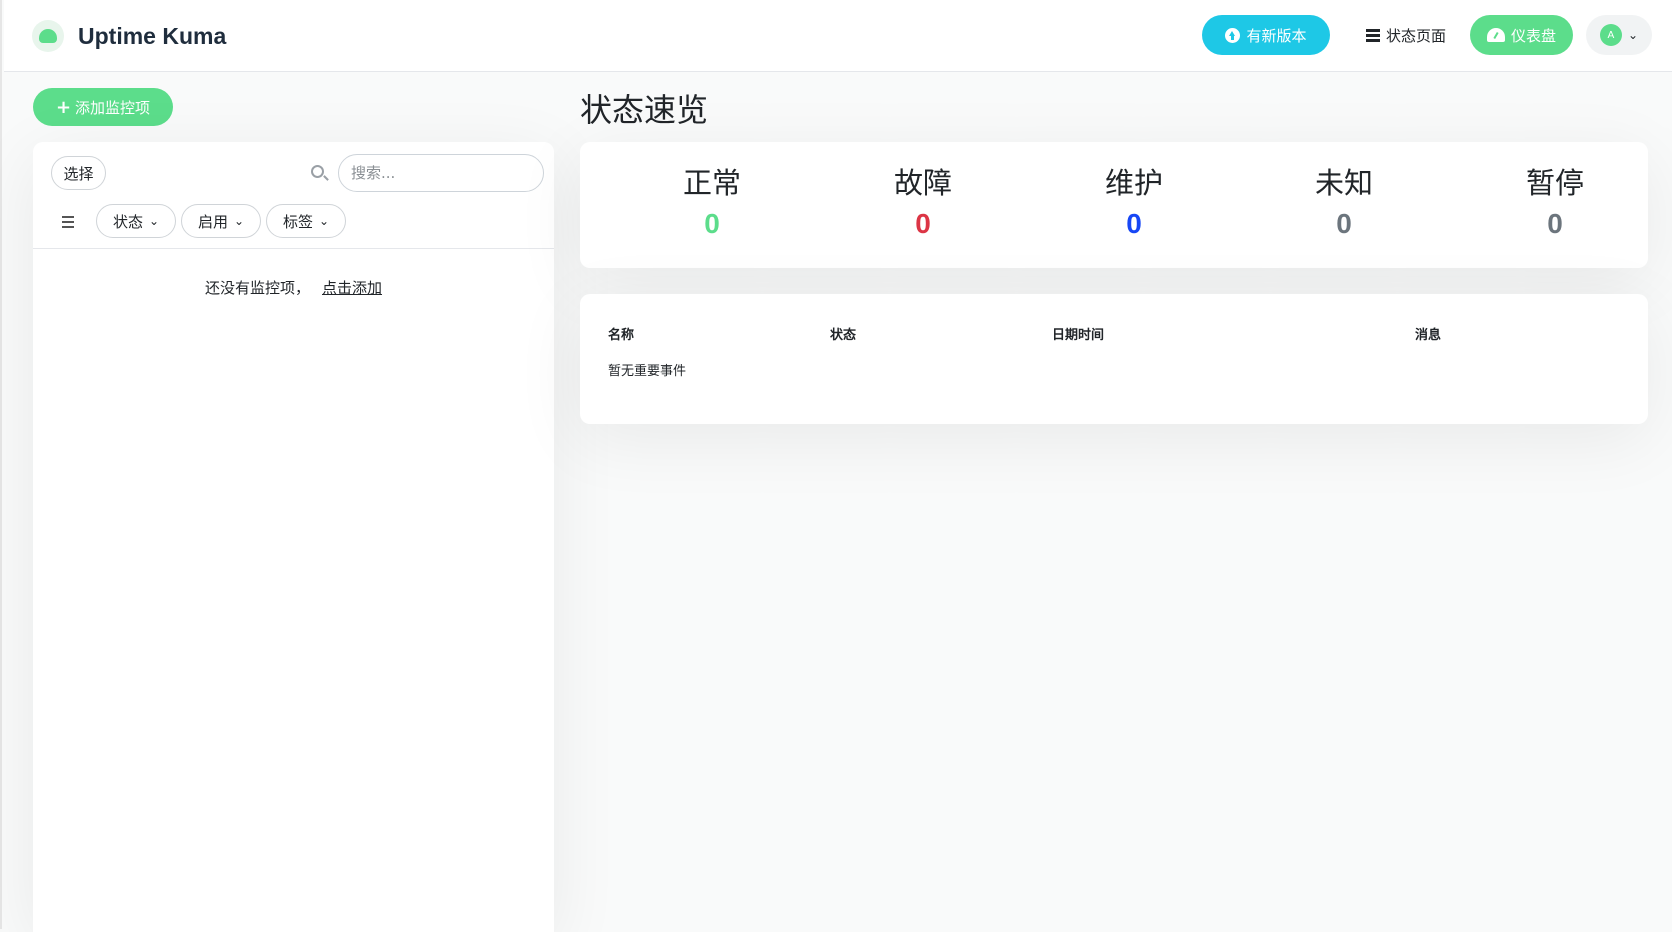 The image size is (1672, 932). What do you see at coordinates (317, 171) in the screenshot?
I see `search-icon` at bounding box center [317, 171].